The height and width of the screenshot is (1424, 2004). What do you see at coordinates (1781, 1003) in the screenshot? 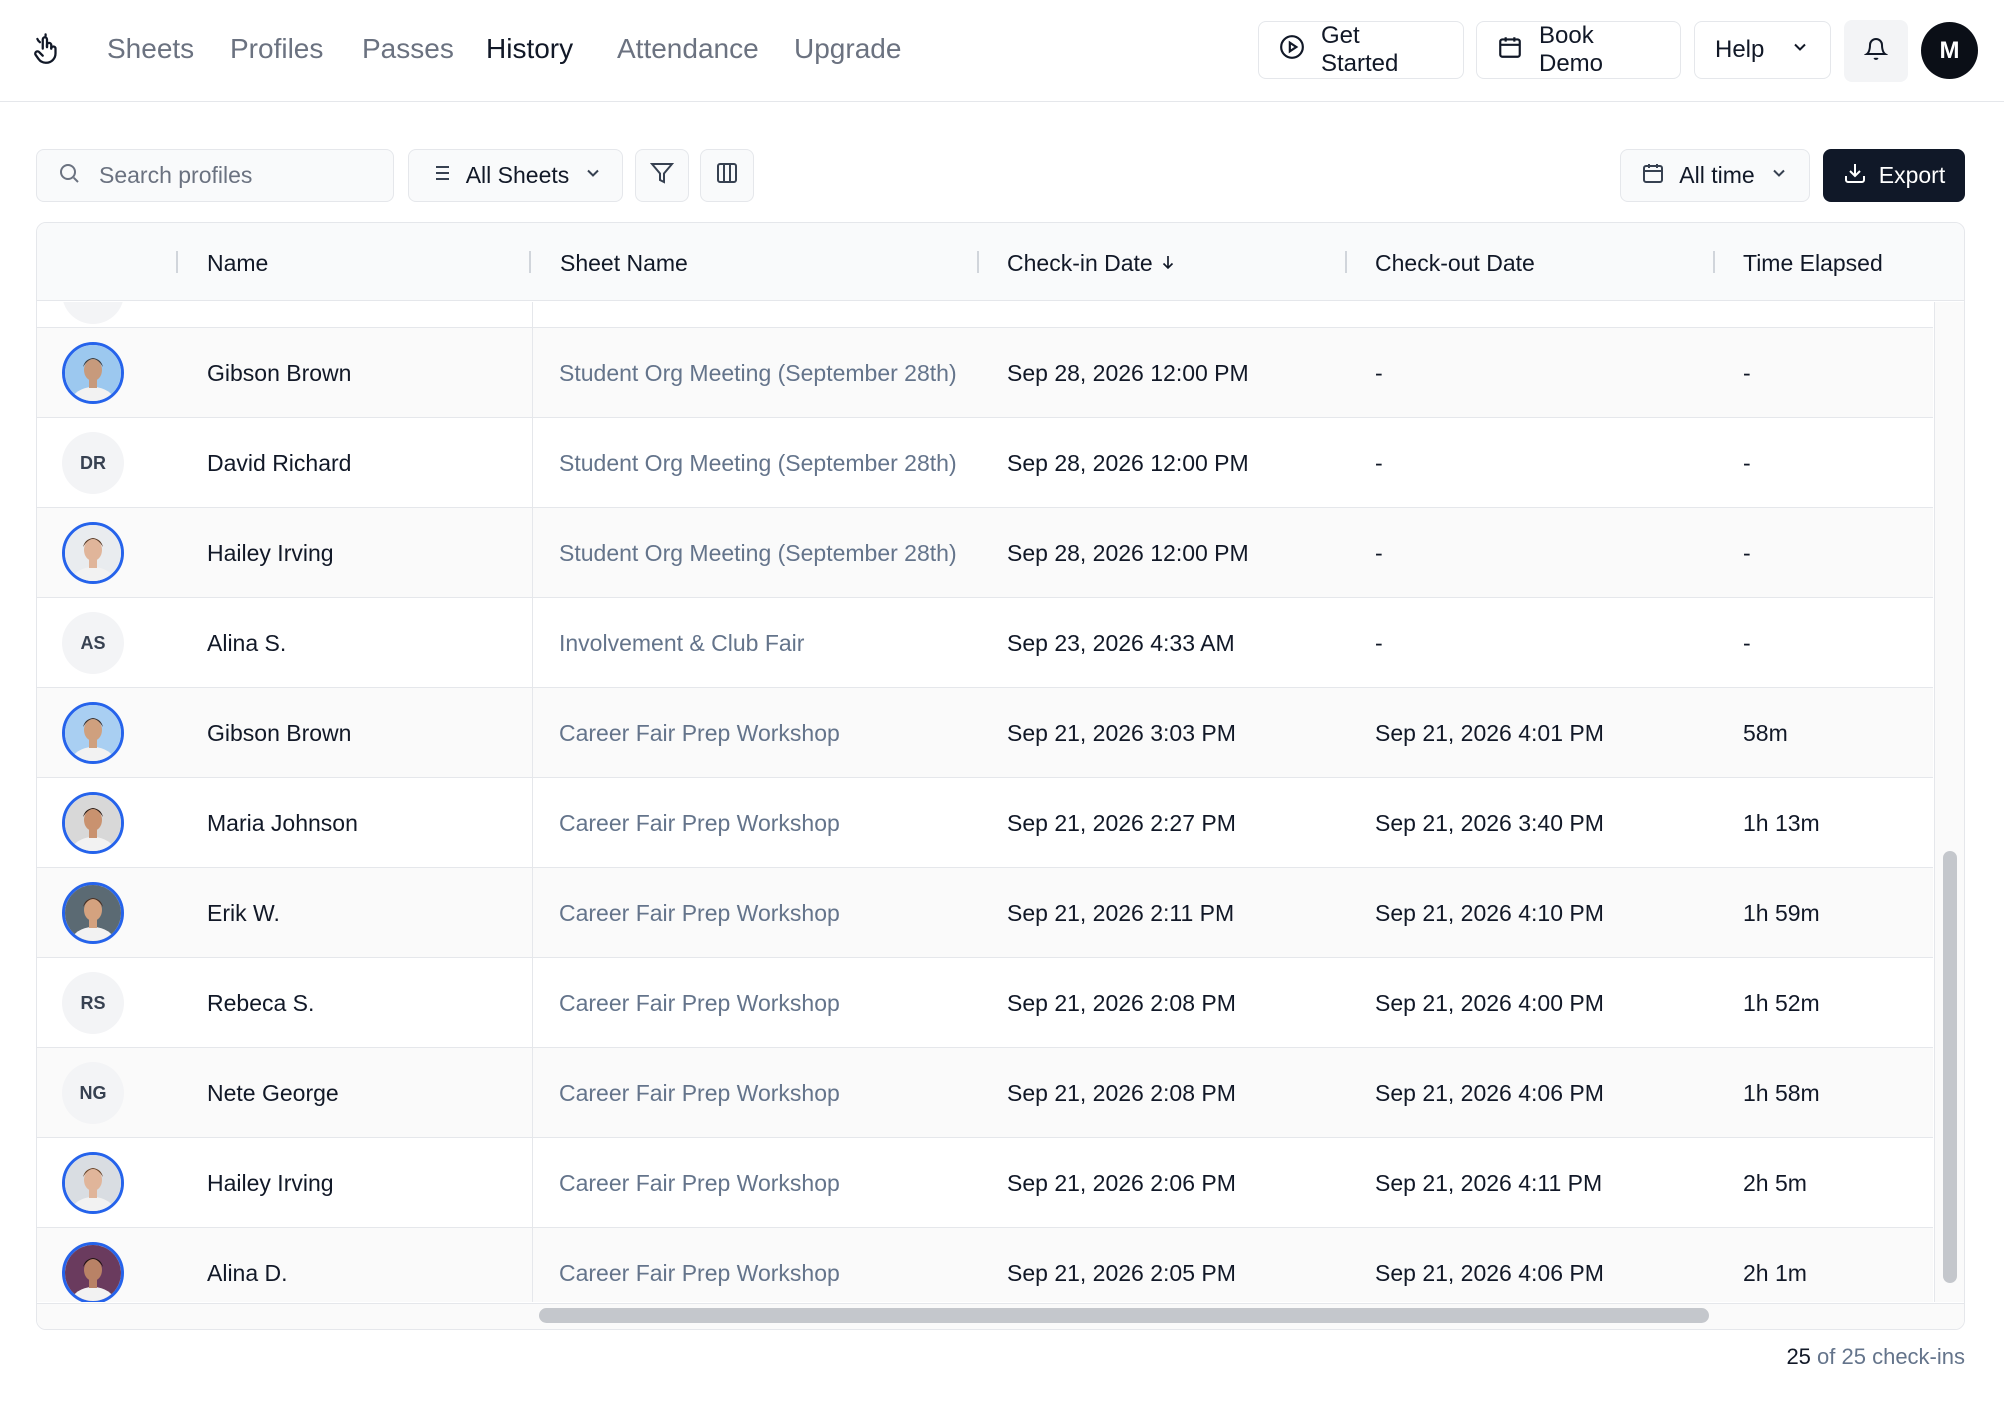
I see `row-time-elapsed: 1h 52m` at bounding box center [1781, 1003].